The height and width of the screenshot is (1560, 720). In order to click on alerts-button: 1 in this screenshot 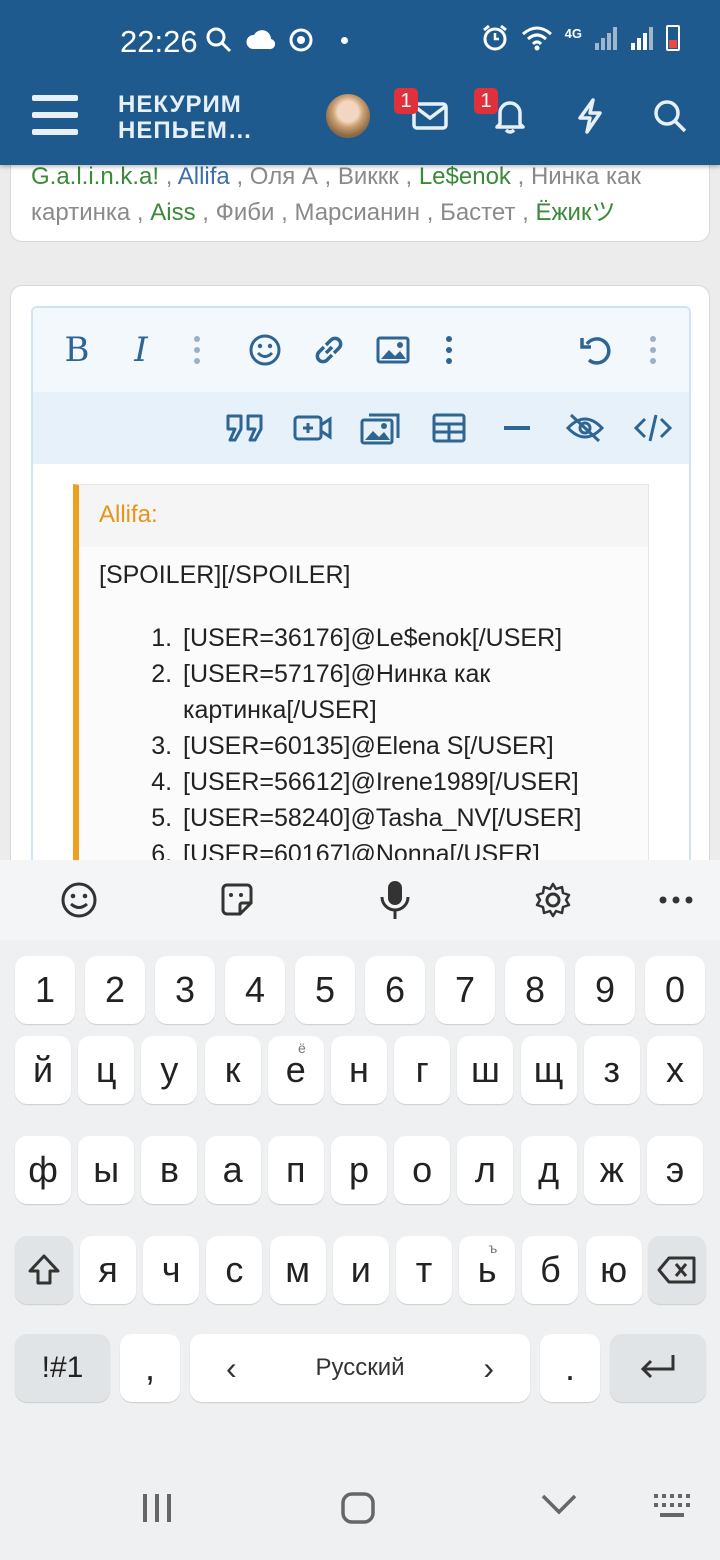, I will do `click(504, 114)`.